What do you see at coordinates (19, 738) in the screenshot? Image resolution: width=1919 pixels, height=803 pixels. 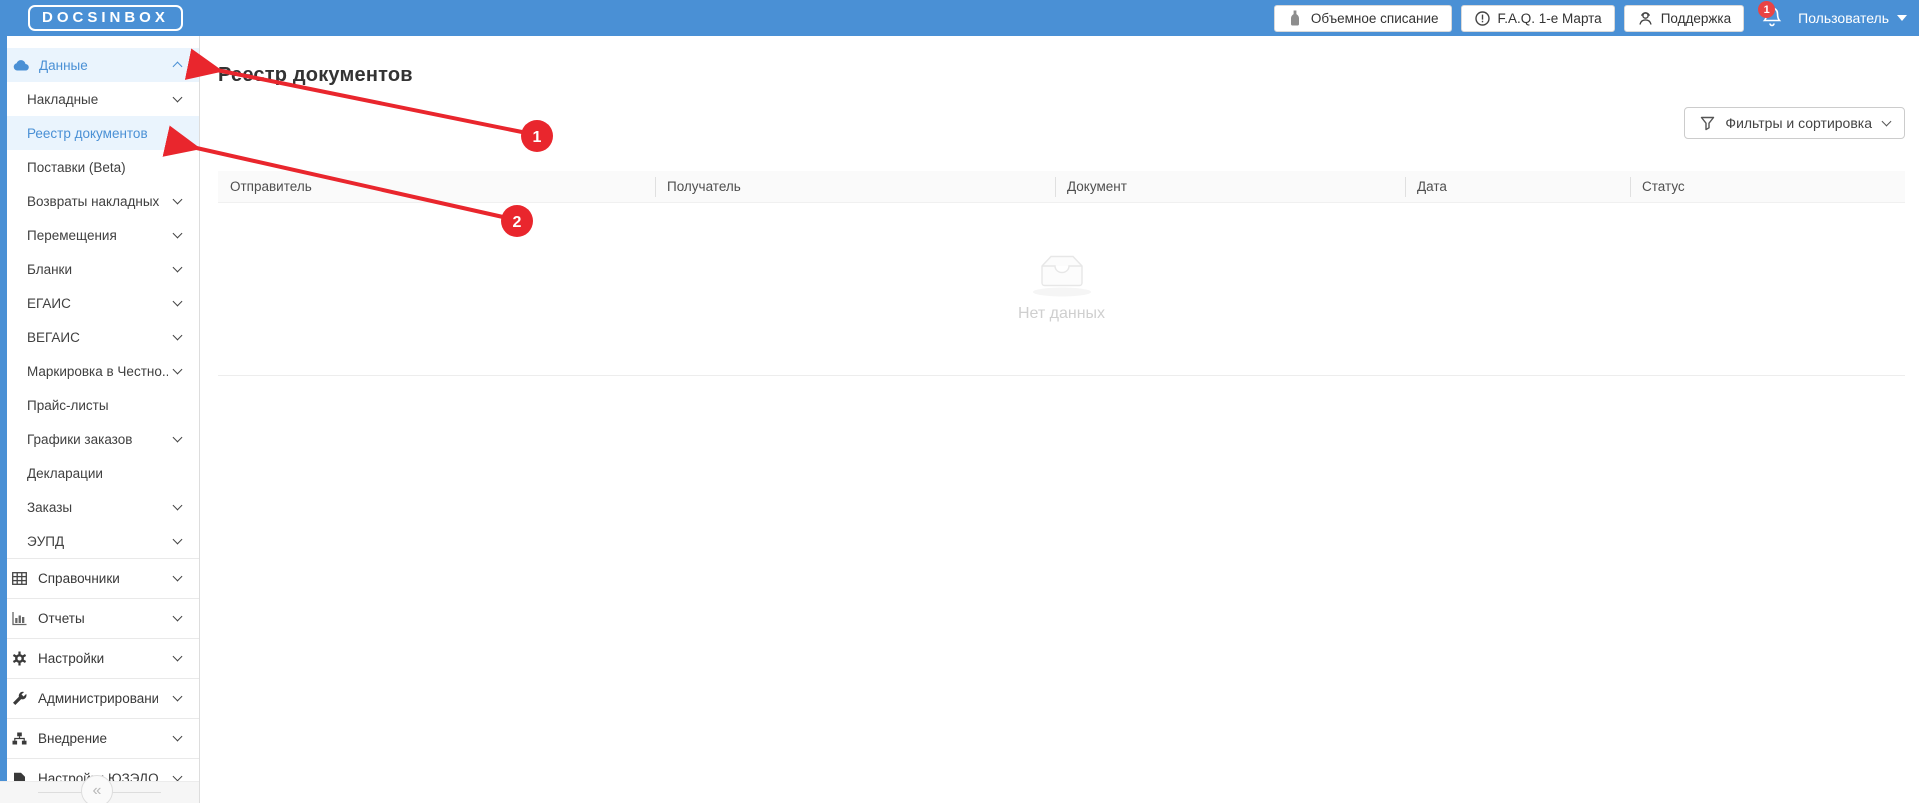 I see `sitemap-icon` at bounding box center [19, 738].